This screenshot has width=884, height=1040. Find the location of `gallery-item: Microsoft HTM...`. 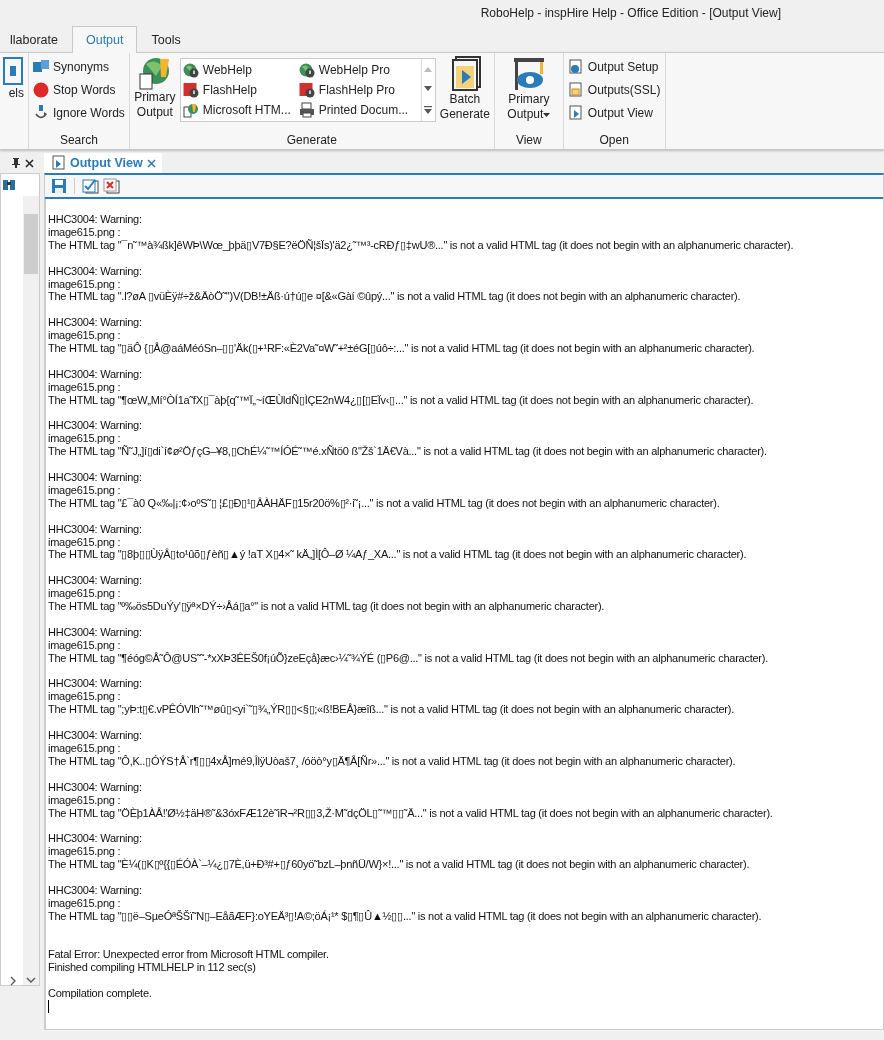

gallery-item: Microsoft HTM... is located at coordinates (240, 110).